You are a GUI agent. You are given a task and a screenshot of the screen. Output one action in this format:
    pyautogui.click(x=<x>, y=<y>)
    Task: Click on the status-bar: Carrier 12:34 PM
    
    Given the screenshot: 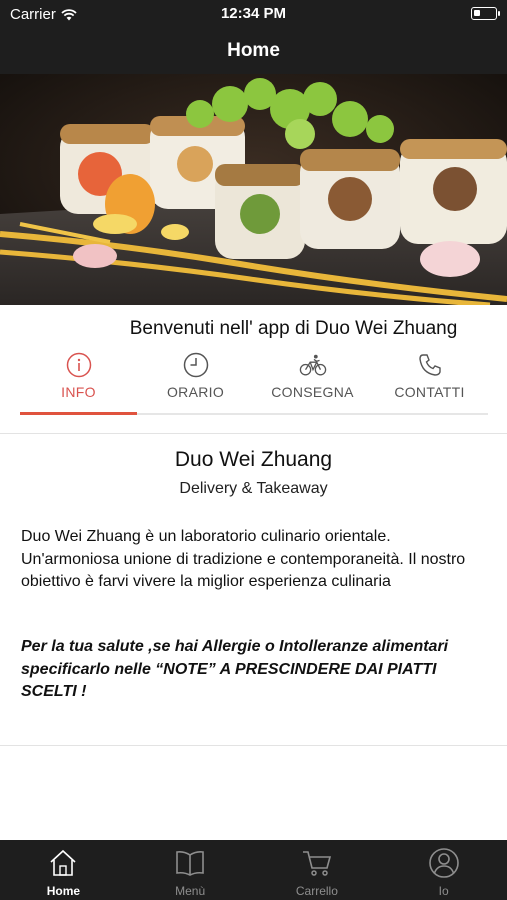 What is the action you would take?
    pyautogui.click(x=253, y=14)
    